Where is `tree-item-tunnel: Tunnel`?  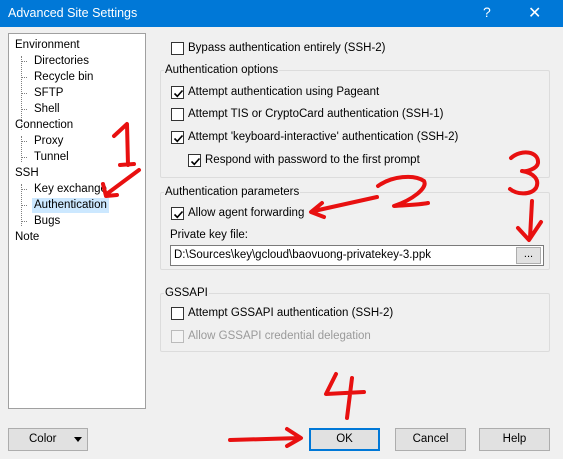
tree-item-tunnel: Tunnel is located at coordinates (51, 157).